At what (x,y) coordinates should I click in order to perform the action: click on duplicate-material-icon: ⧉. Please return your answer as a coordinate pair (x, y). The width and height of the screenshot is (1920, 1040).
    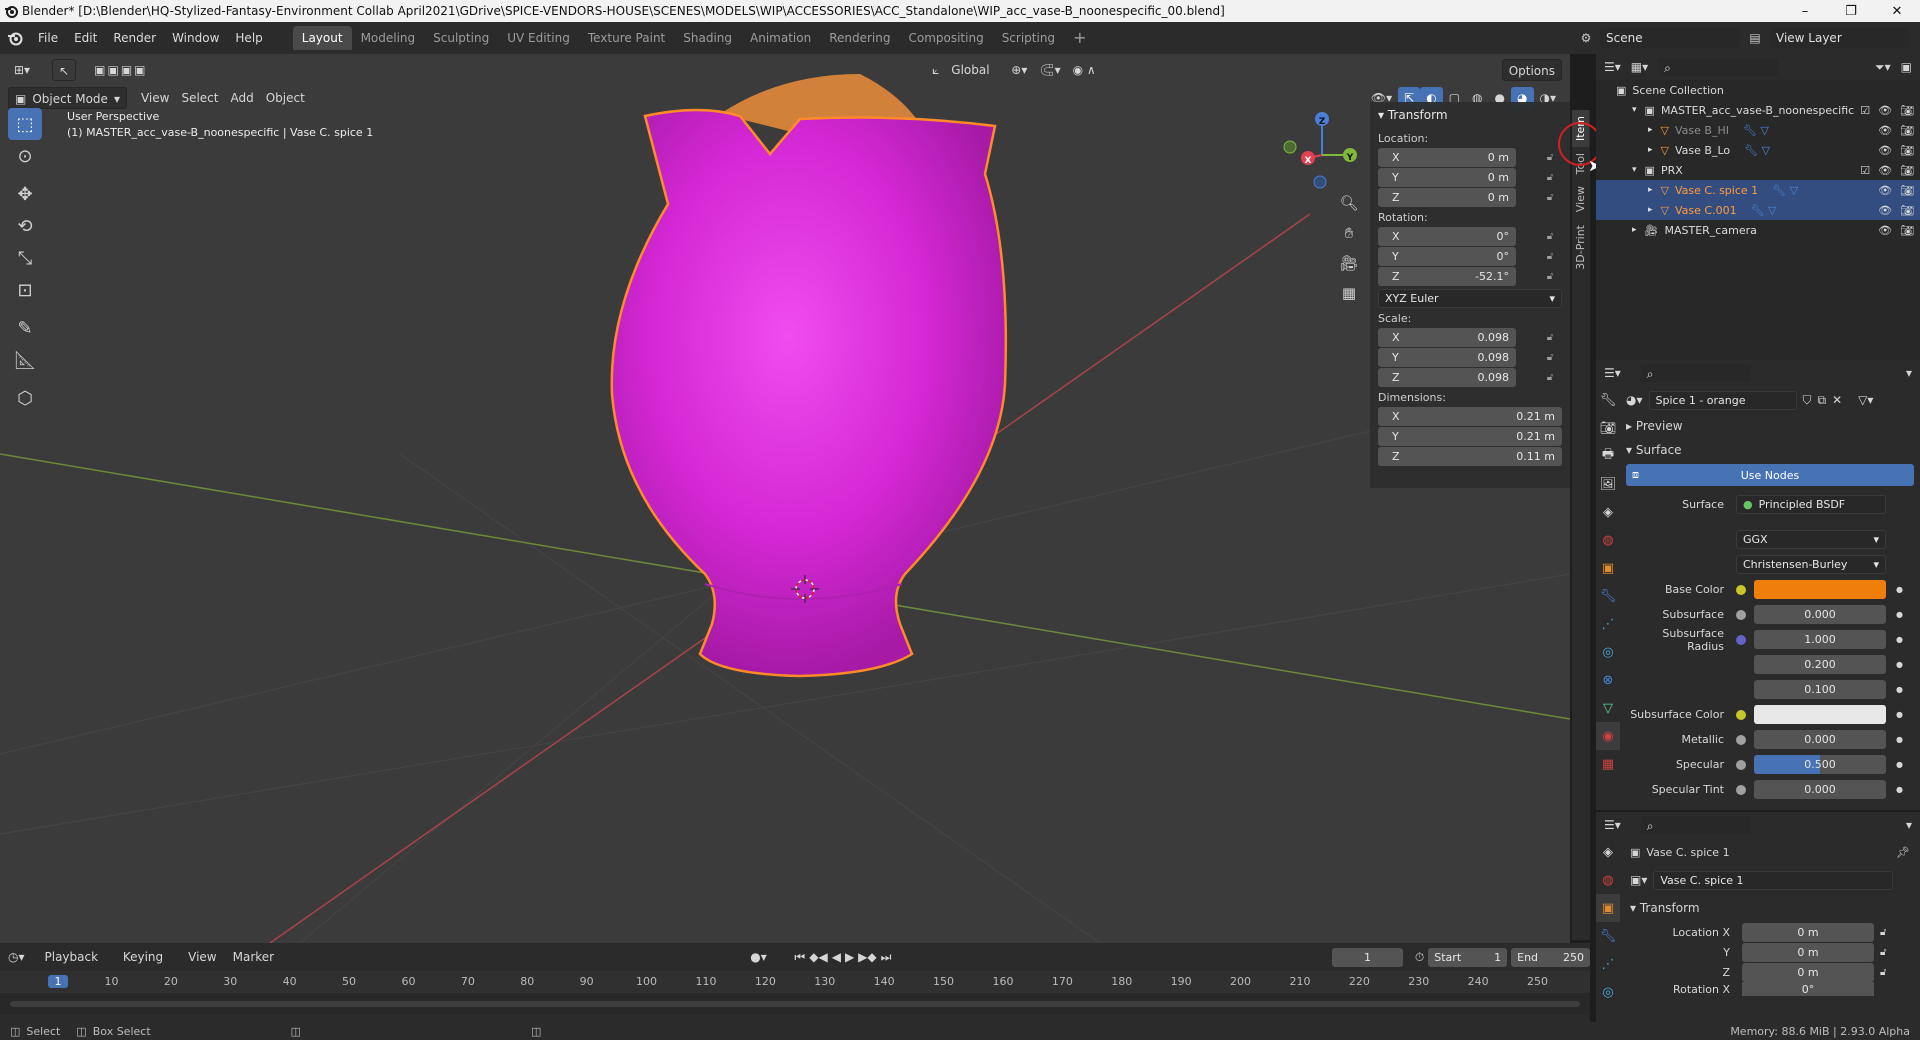
    Looking at the image, I should click on (1822, 400).